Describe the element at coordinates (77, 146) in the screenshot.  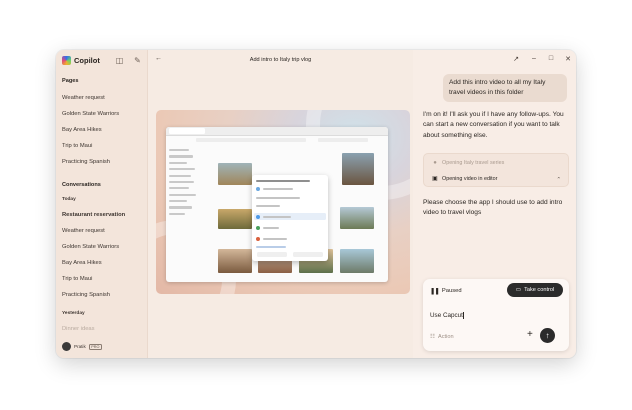
I see `sidebar-page-item: Trip to Maui` at that location.